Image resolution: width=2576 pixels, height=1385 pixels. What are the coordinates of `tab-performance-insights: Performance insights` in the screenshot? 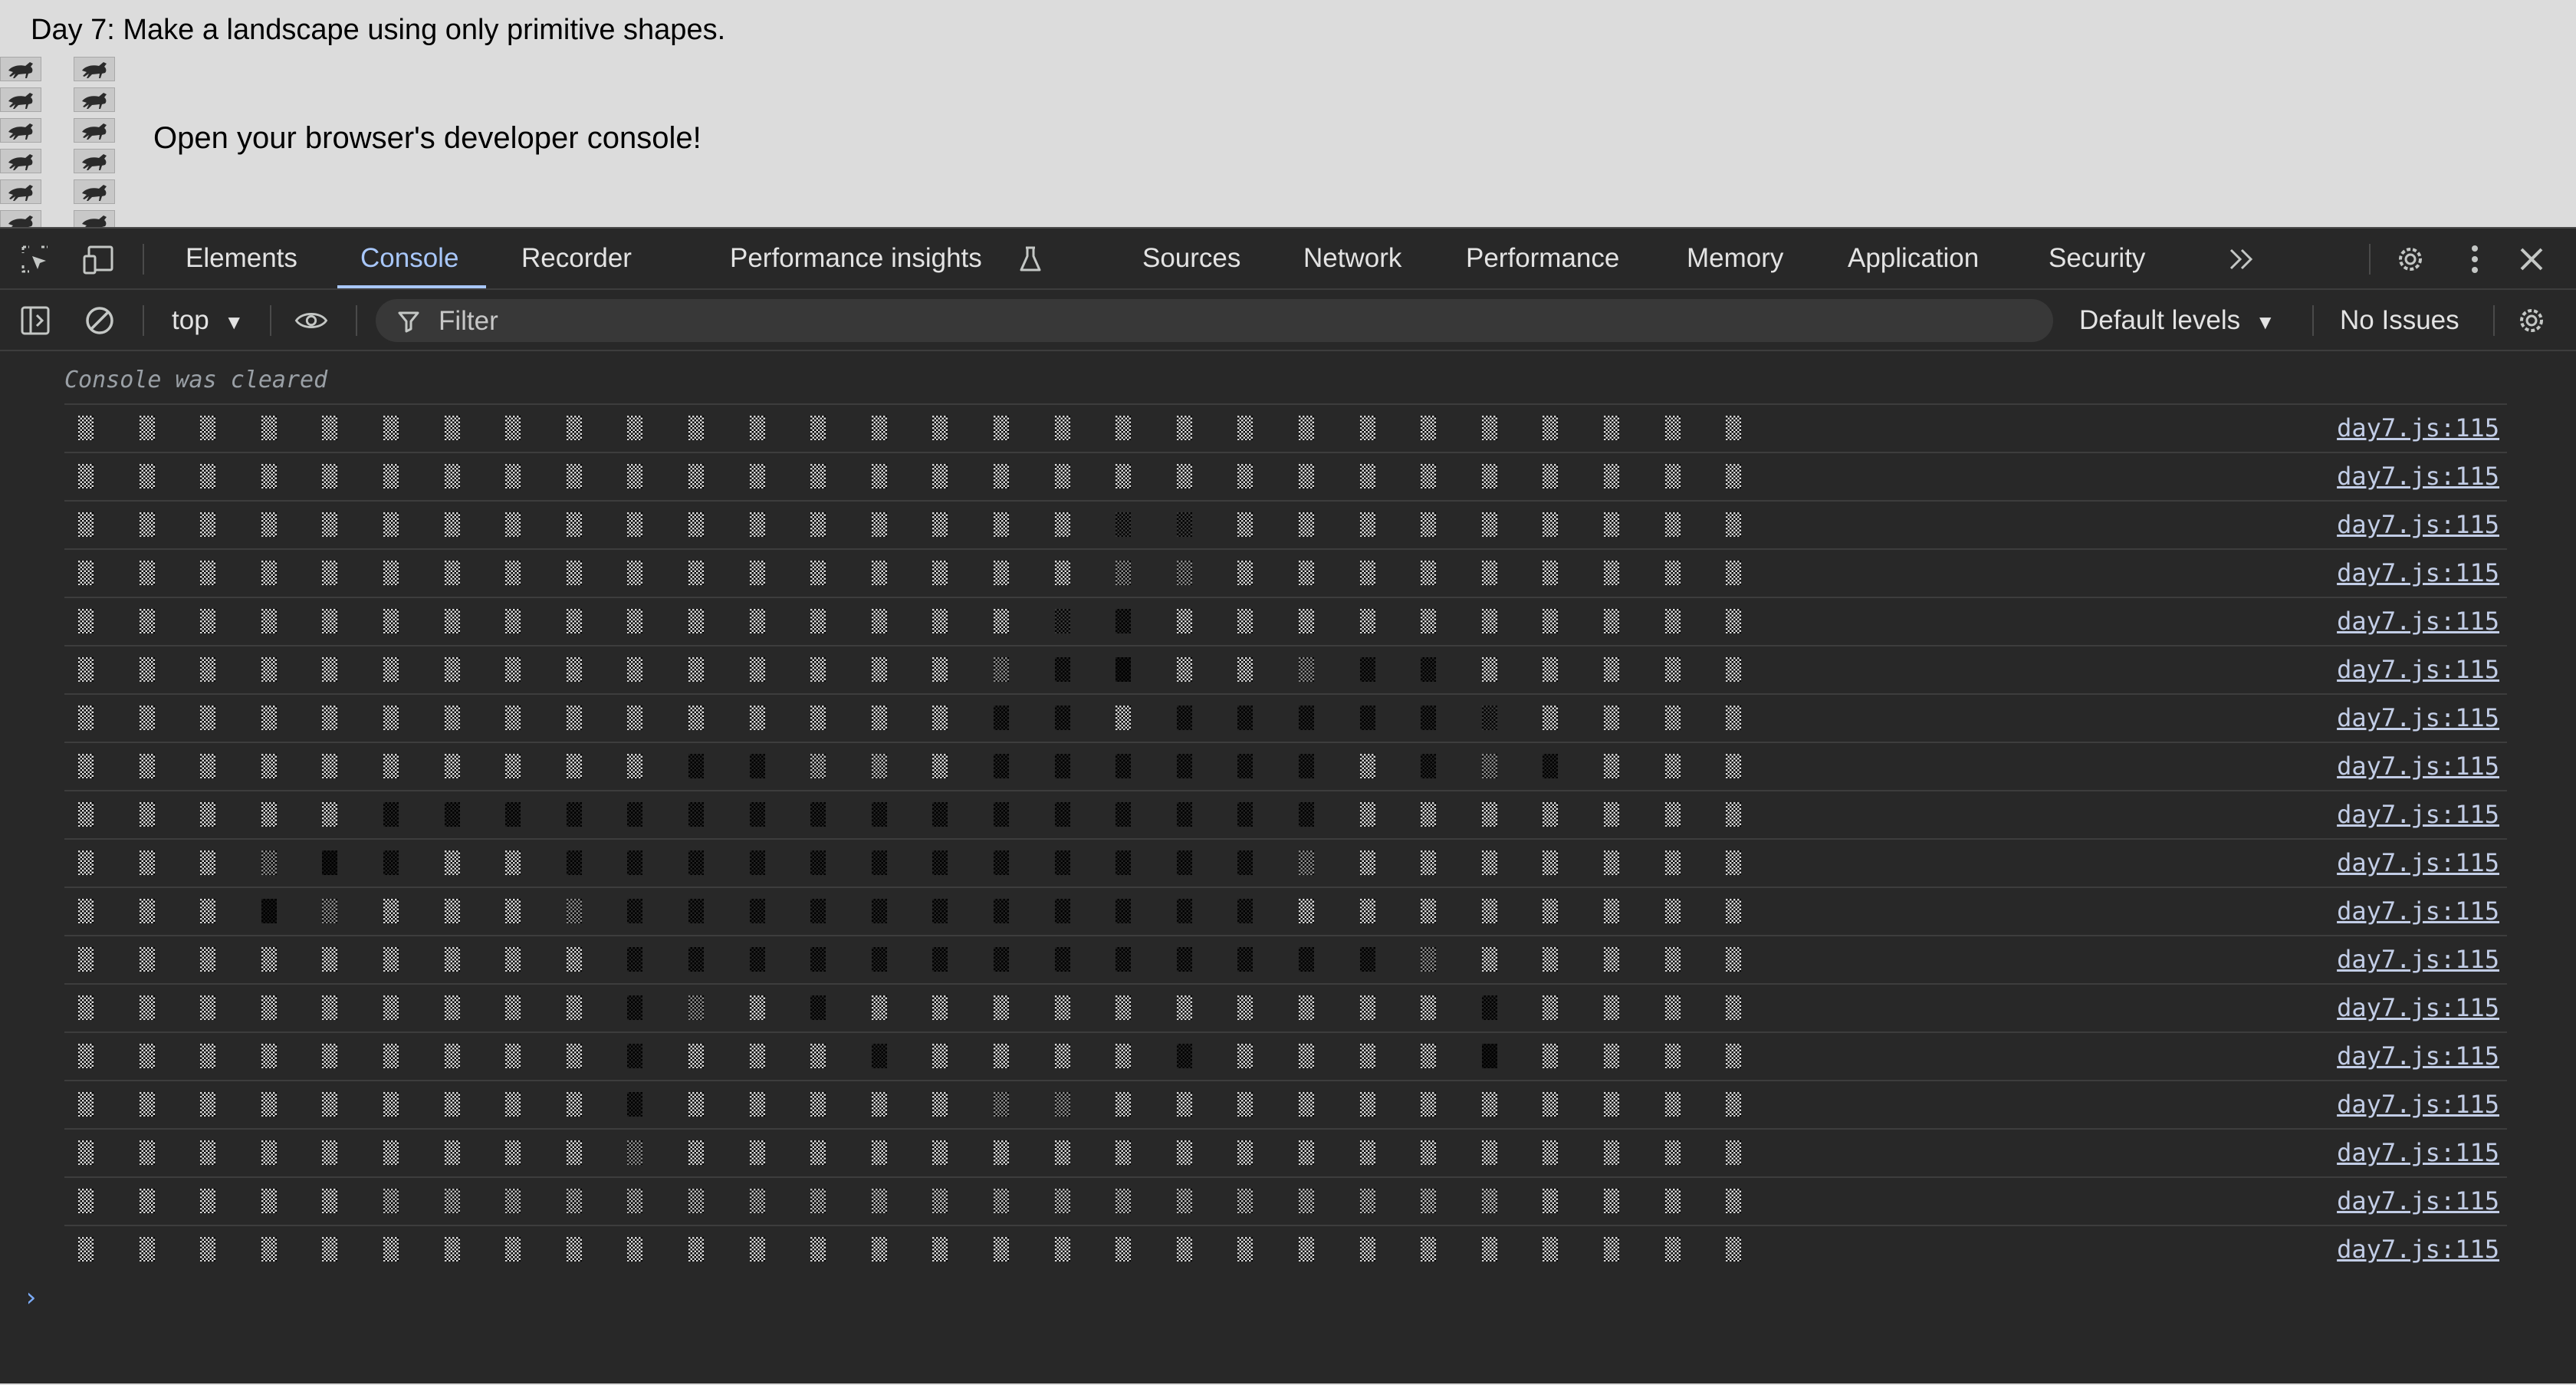 It's located at (856, 259).